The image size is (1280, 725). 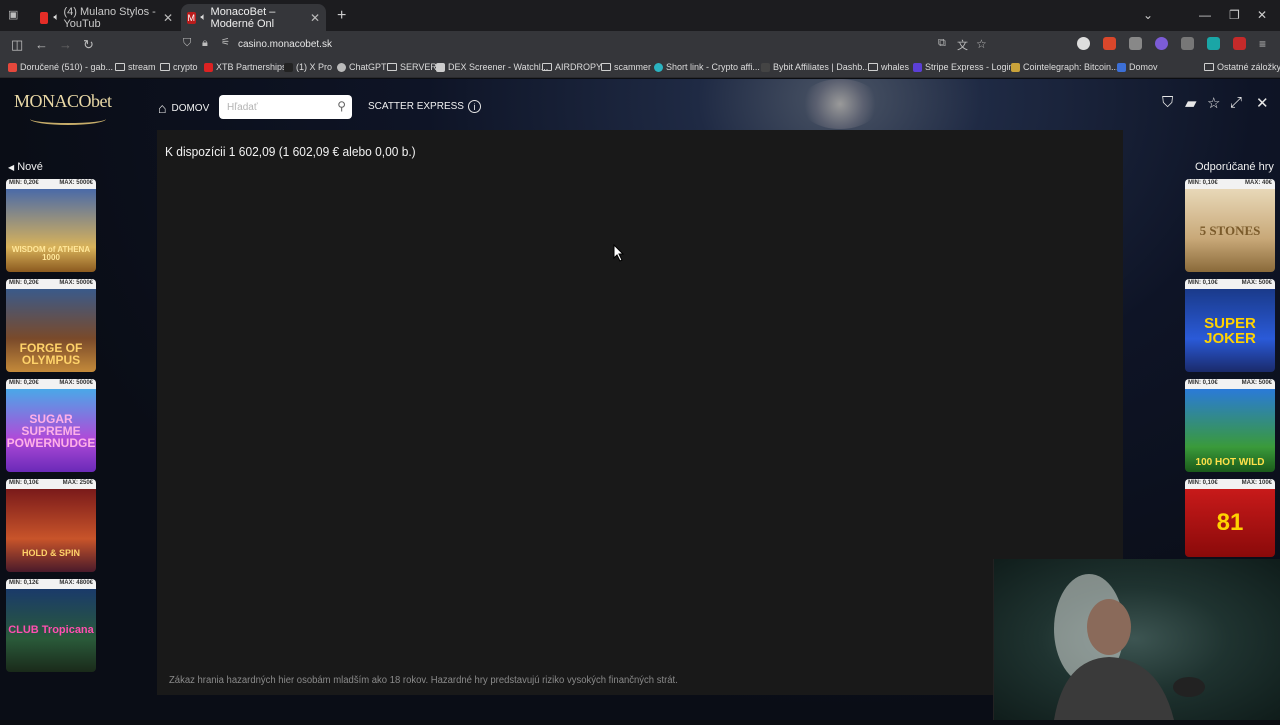 I want to click on game-thumb: MIN: 0,10€ MAX: 100€ 81, so click(x=1230, y=518).